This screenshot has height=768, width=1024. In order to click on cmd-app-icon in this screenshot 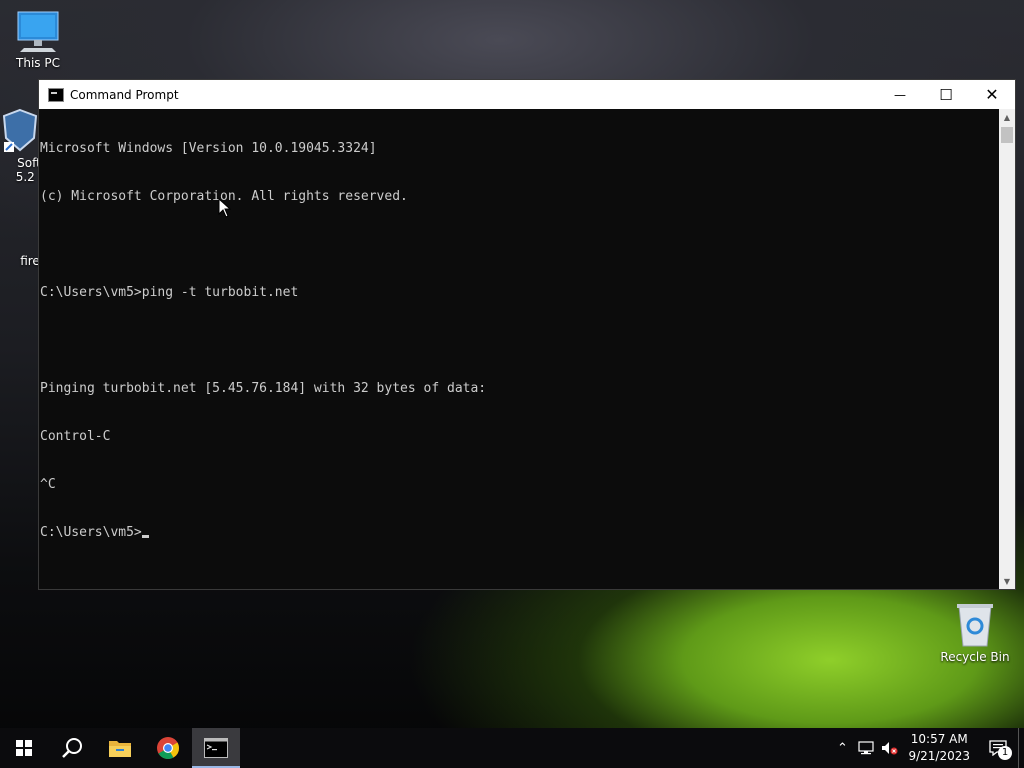, I will do `click(56, 94)`.